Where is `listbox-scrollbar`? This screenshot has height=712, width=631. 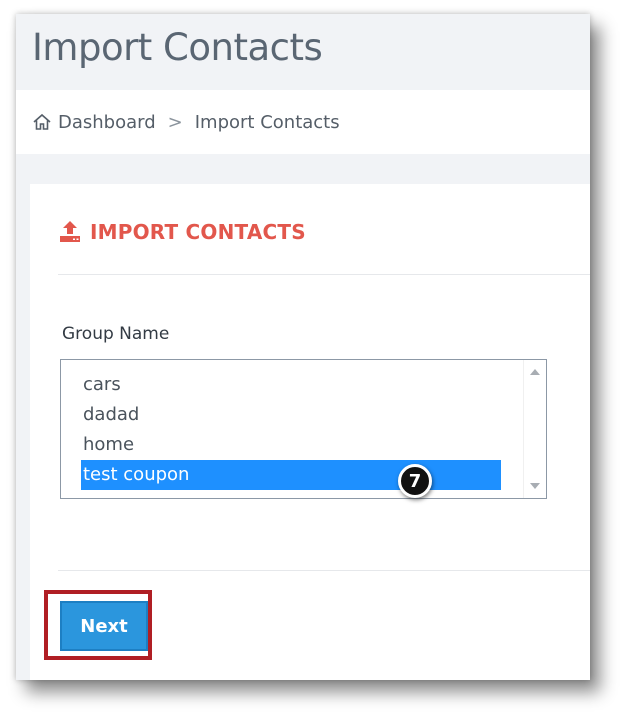
listbox-scrollbar is located at coordinates (534, 429).